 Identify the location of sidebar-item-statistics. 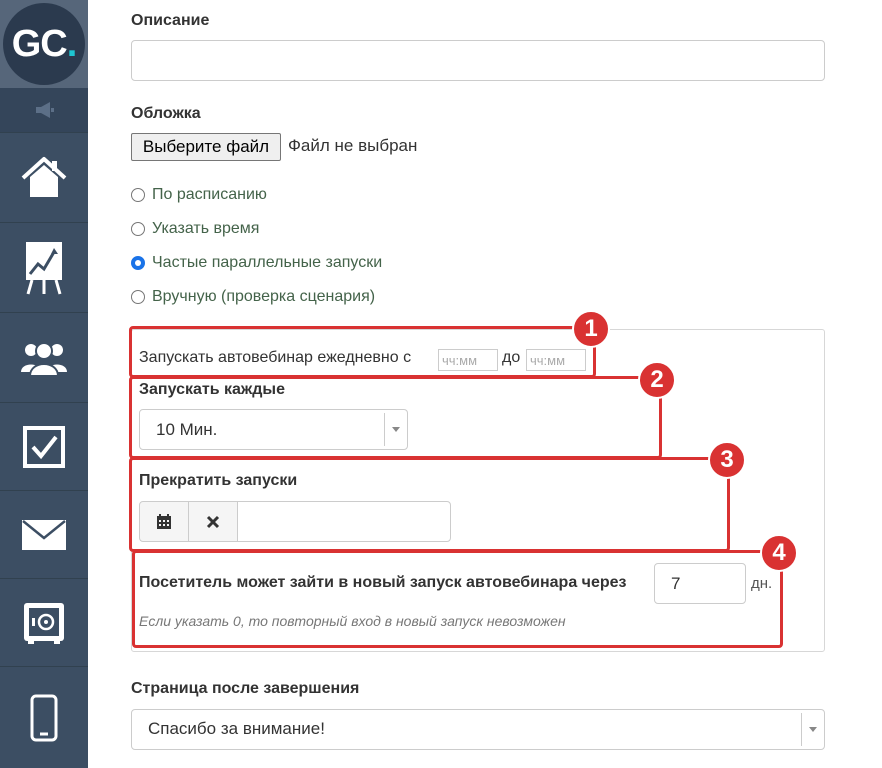
(44, 267).